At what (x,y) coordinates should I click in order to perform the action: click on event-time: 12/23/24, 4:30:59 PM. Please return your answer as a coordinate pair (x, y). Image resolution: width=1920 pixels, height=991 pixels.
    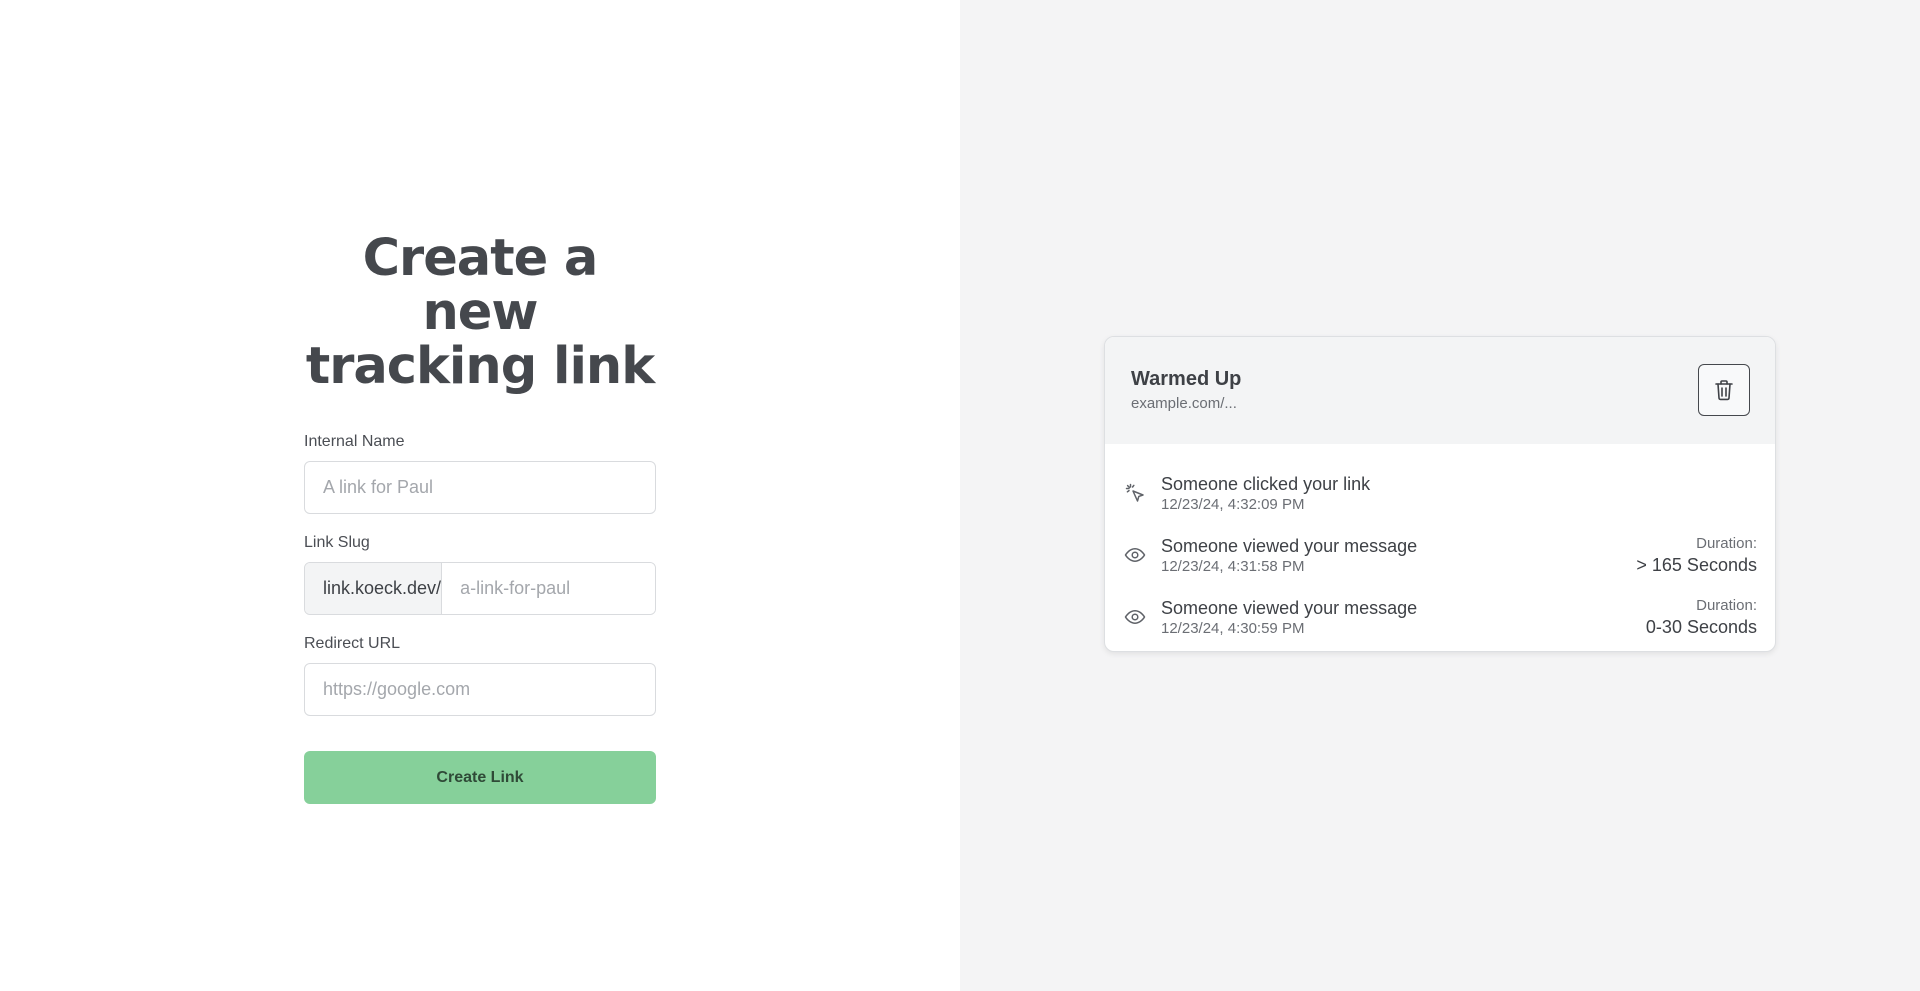
    Looking at the image, I should click on (1233, 628).